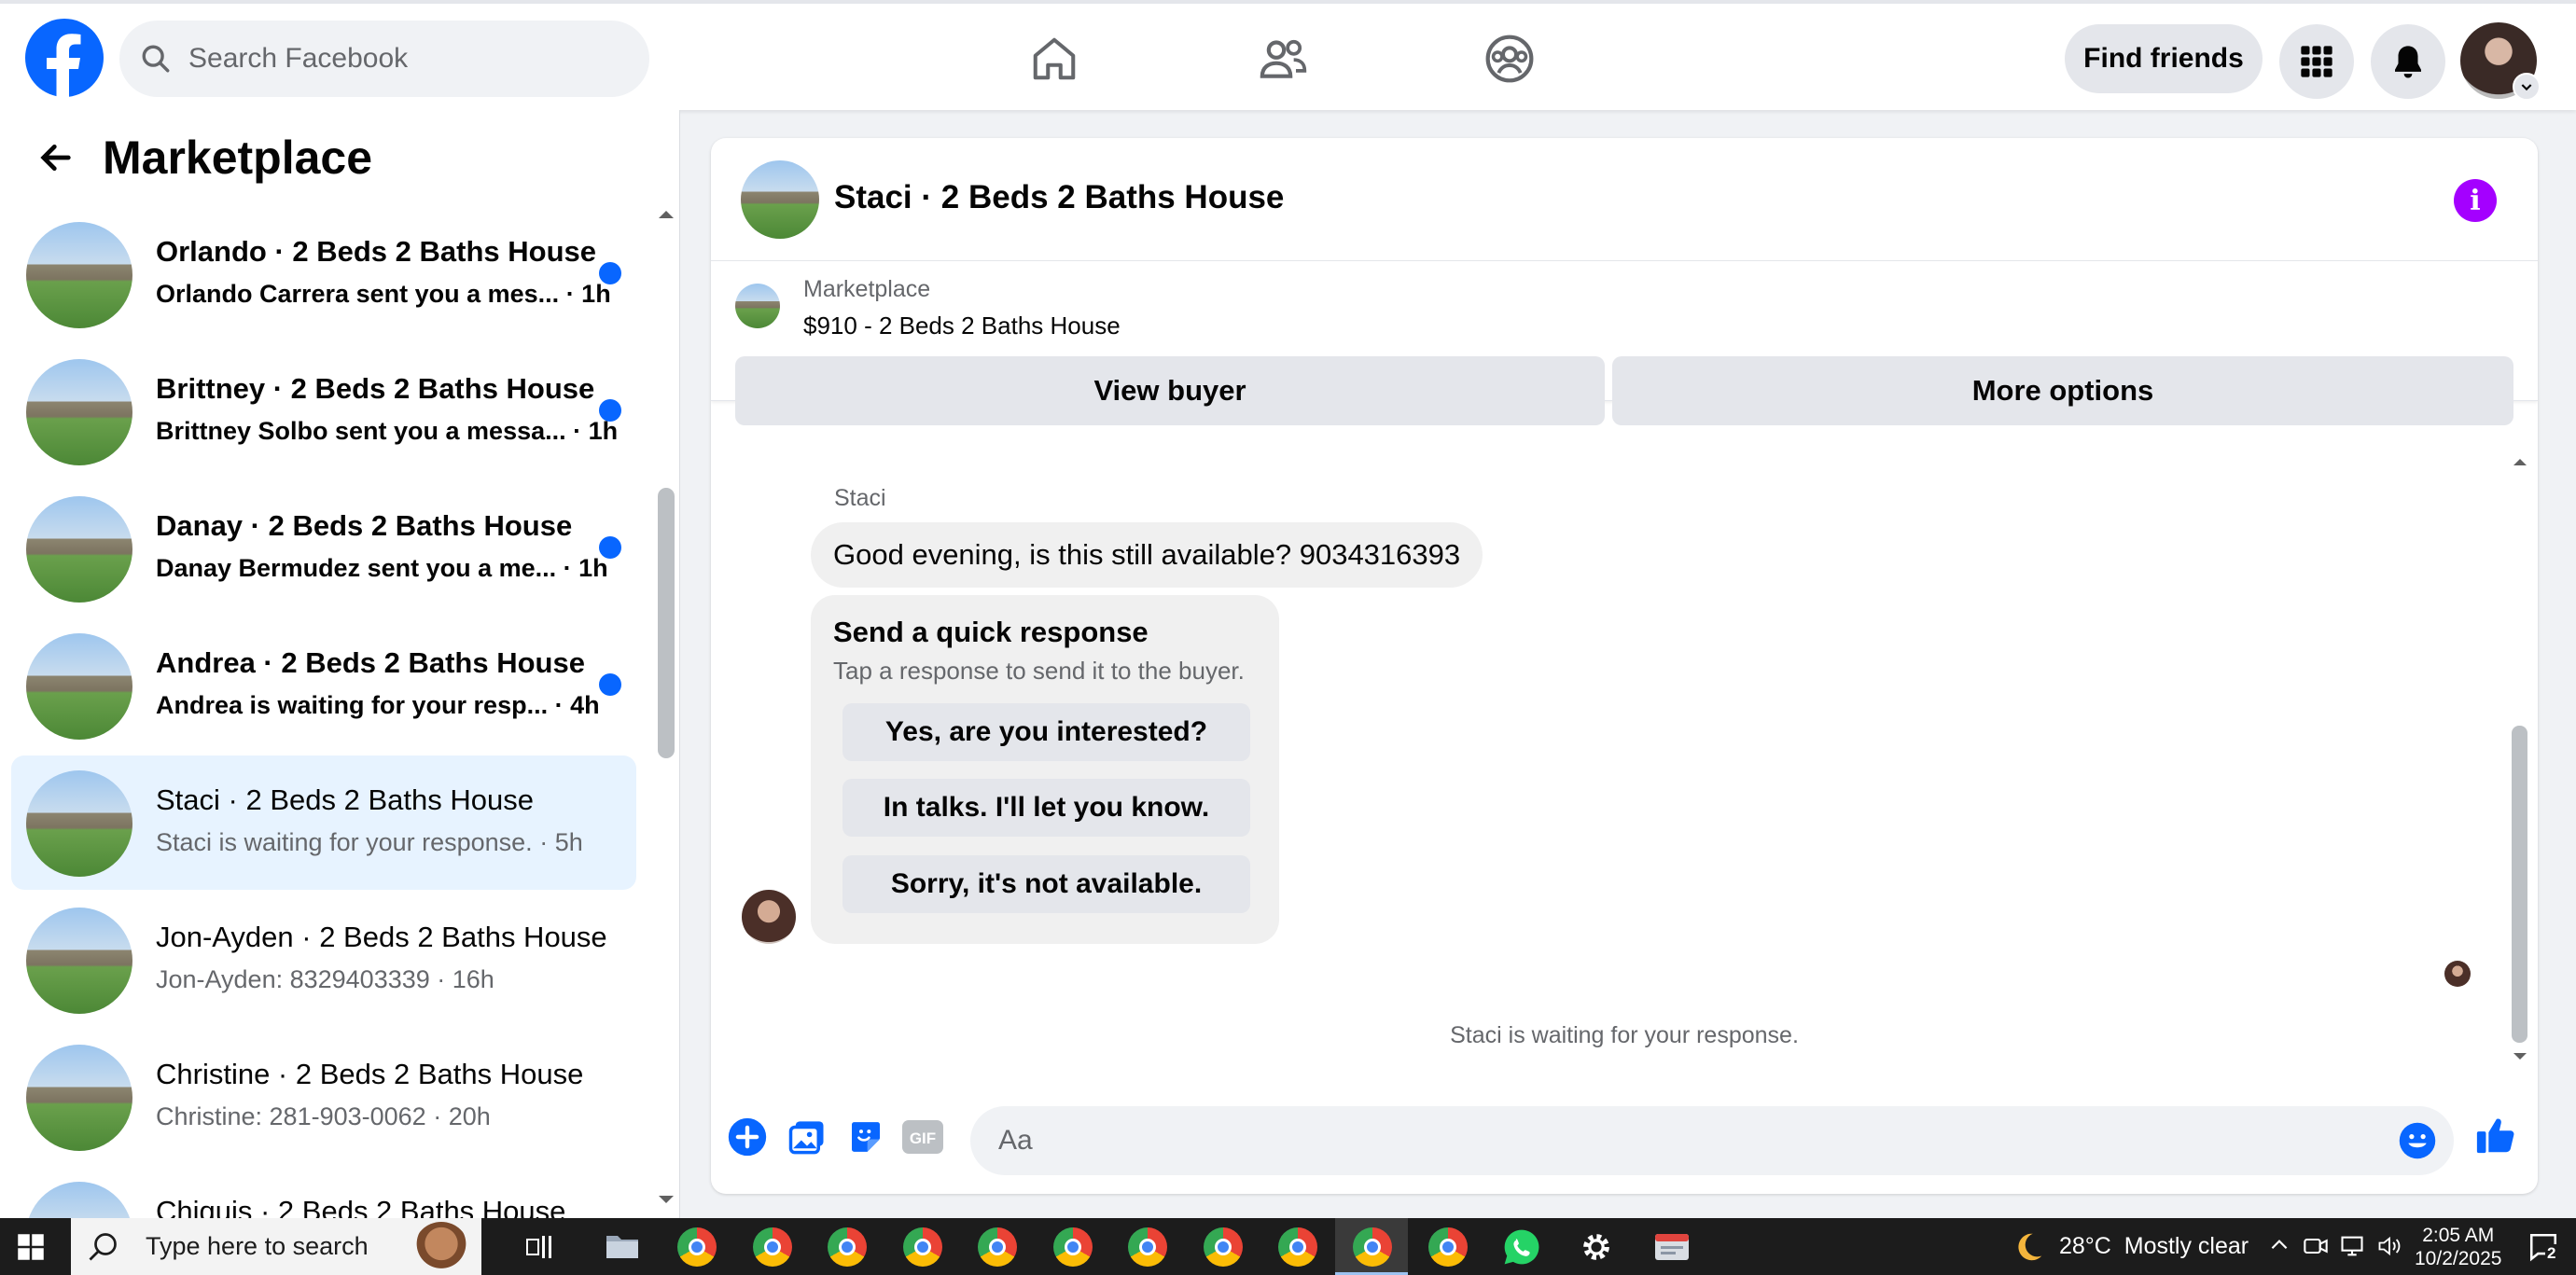 The width and height of the screenshot is (2576, 1275). What do you see at coordinates (64, 58) in the screenshot?
I see `facebook-logo-icon` at bounding box center [64, 58].